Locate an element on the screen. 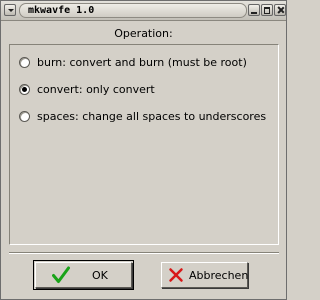 This screenshot has width=320, height=300. maximize-button is located at coordinates (267, 10).